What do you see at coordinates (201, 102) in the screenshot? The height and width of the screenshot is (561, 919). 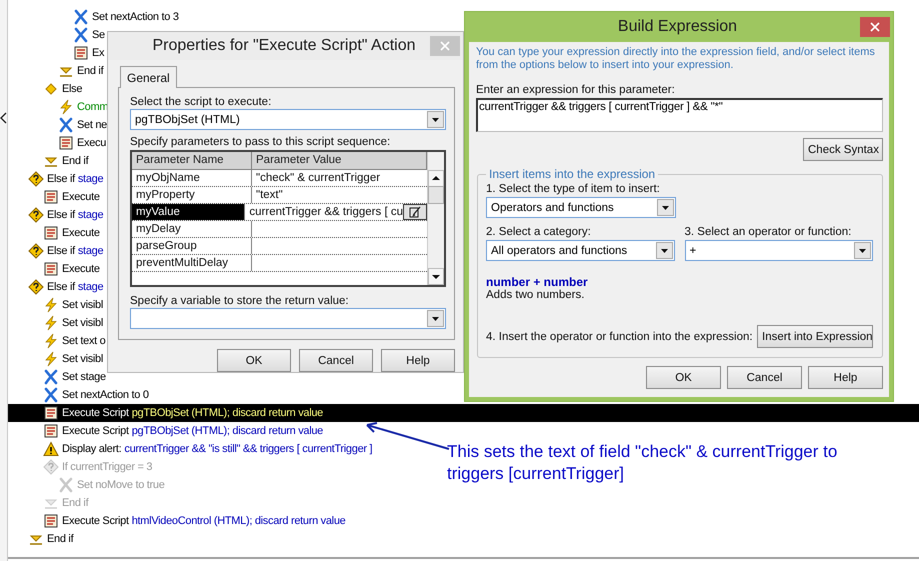 I see `field-label: Select the script to execute:` at bounding box center [201, 102].